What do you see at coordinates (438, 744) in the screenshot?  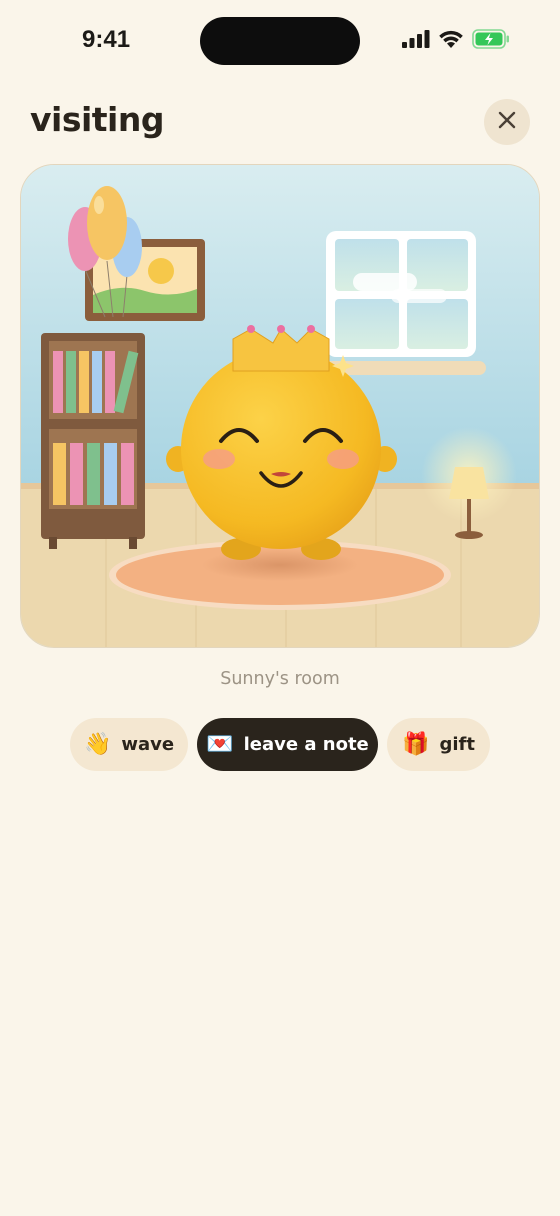 I see `gift-button: 🎁 gift` at bounding box center [438, 744].